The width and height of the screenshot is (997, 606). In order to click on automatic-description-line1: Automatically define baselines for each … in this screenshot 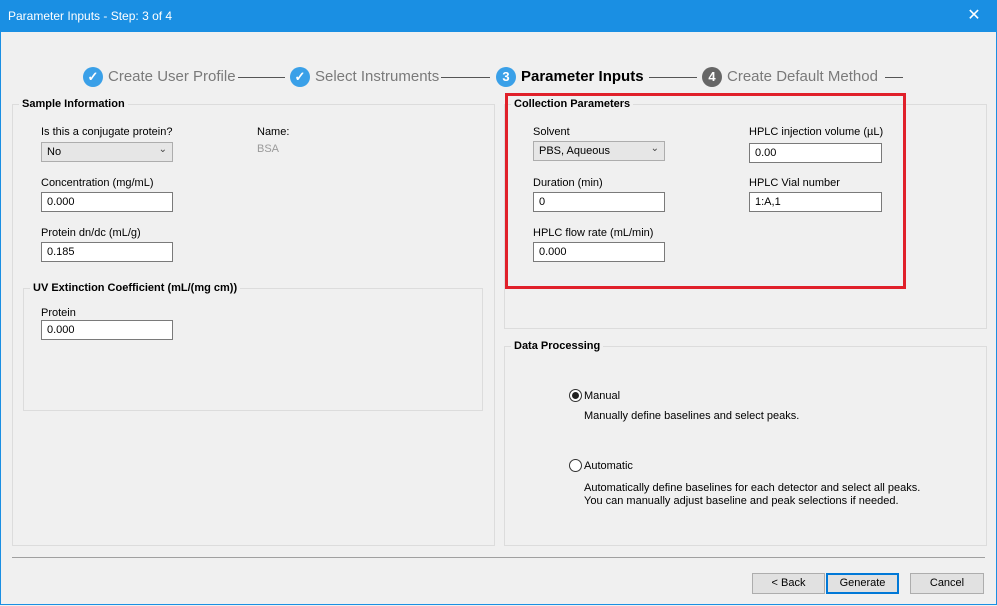, I will do `click(752, 488)`.